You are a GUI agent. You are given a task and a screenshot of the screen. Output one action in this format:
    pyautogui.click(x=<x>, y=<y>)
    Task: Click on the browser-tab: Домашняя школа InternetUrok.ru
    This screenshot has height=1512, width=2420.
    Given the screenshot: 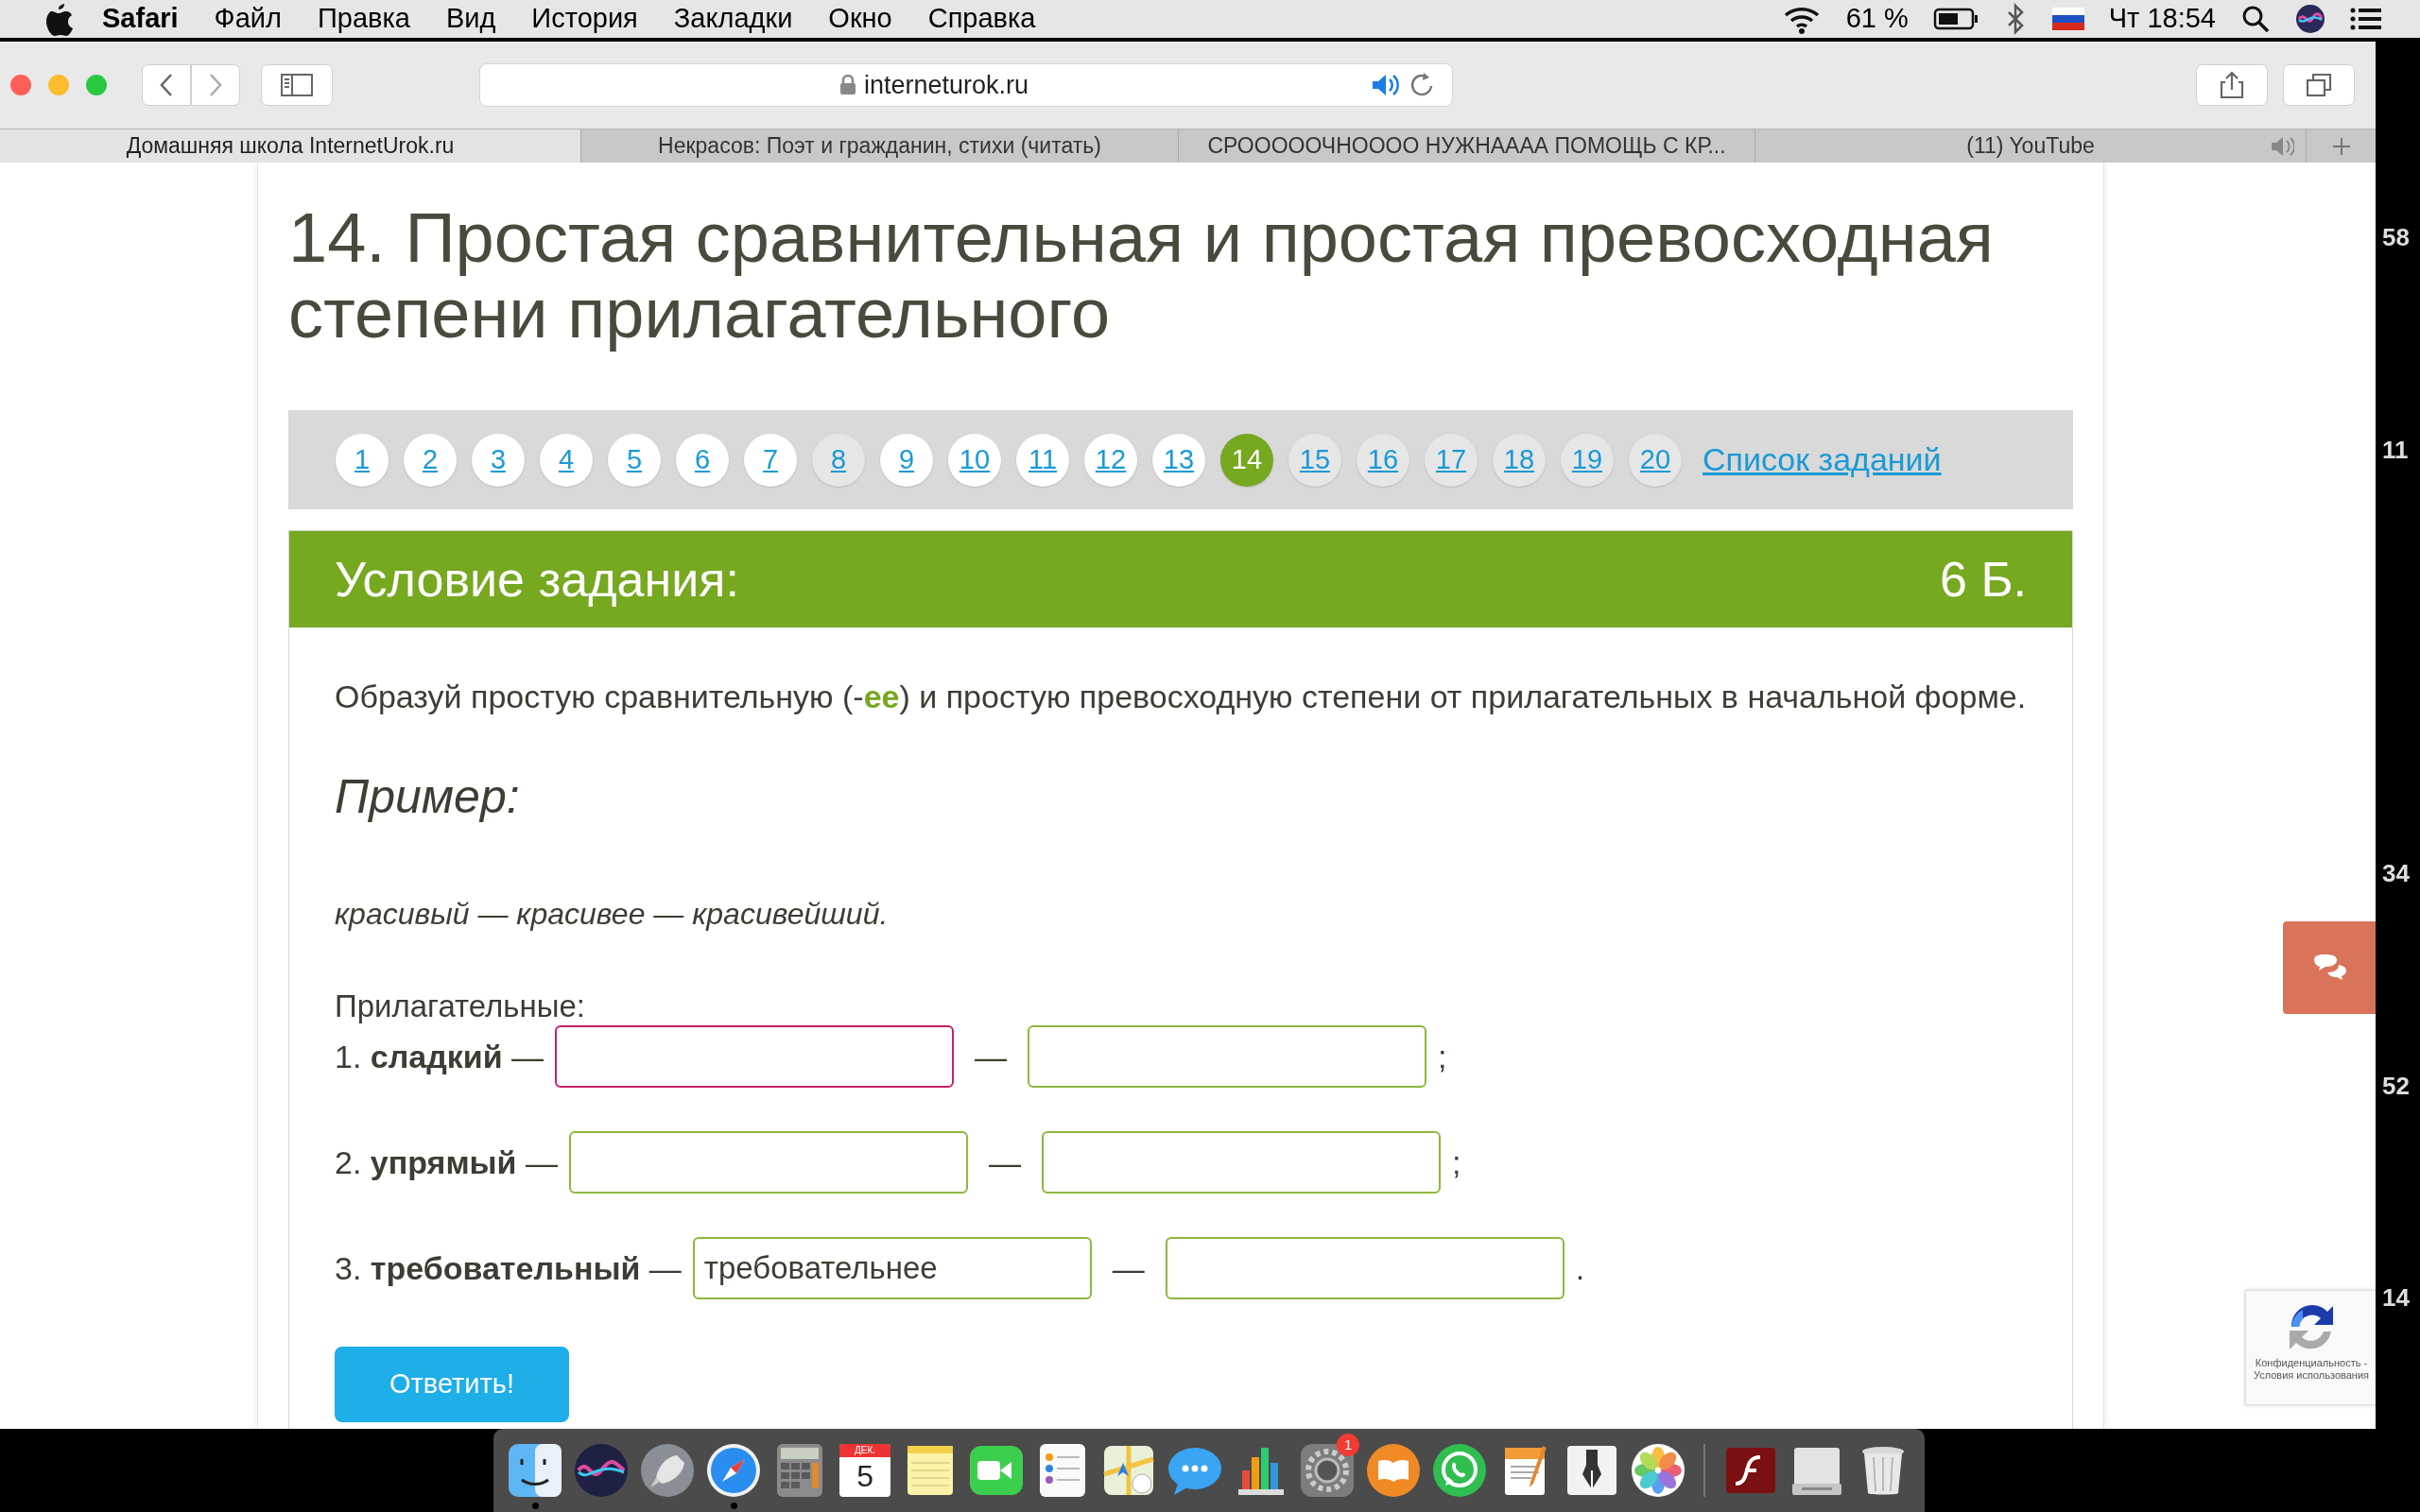 What is the action you would take?
    pyautogui.click(x=290, y=146)
    